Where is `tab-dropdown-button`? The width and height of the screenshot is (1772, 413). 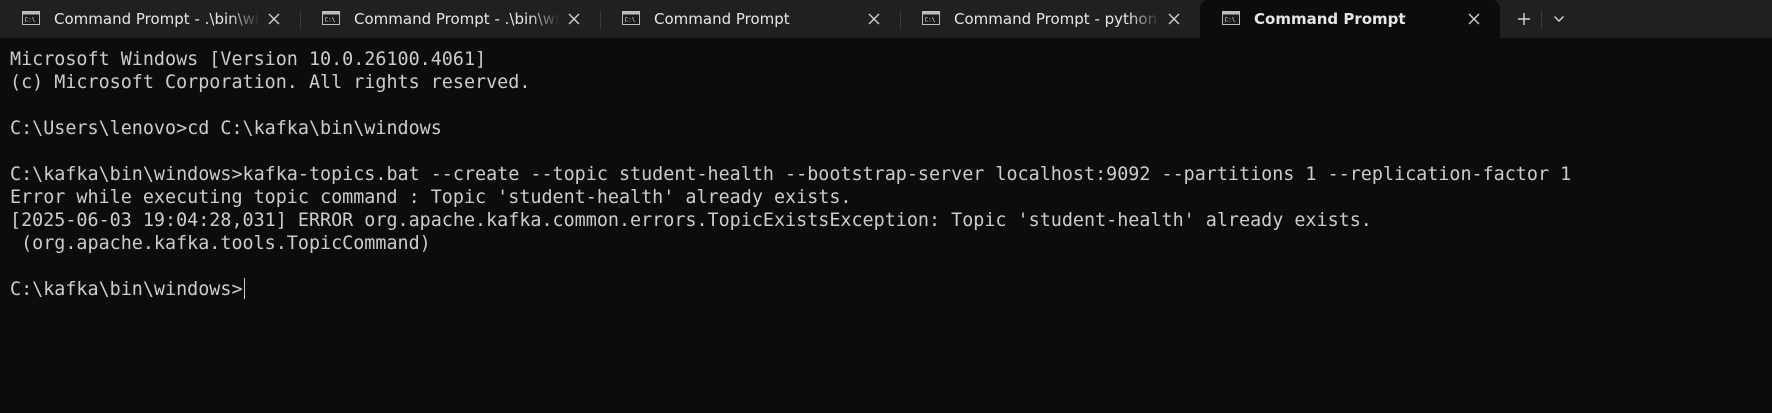
tab-dropdown-button is located at coordinates (1559, 19).